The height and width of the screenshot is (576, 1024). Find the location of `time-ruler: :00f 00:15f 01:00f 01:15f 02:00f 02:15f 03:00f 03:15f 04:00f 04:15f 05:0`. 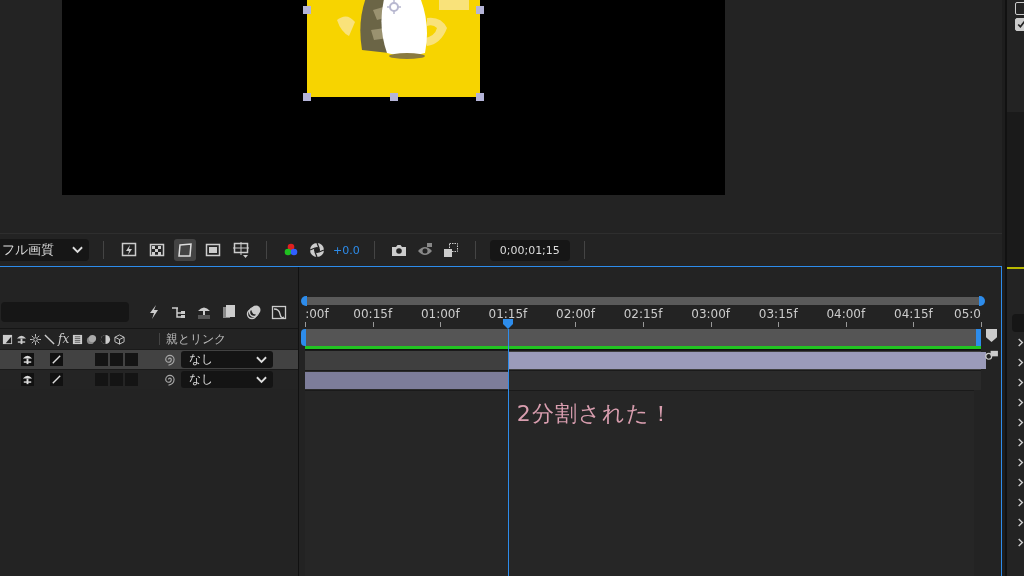

time-ruler: :00f 00:15f 01:00f 01:15f 02:00f 02:15f 03:00f 03:15f 04:00f 04:15f 05:0 is located at coordinates (643, 317).